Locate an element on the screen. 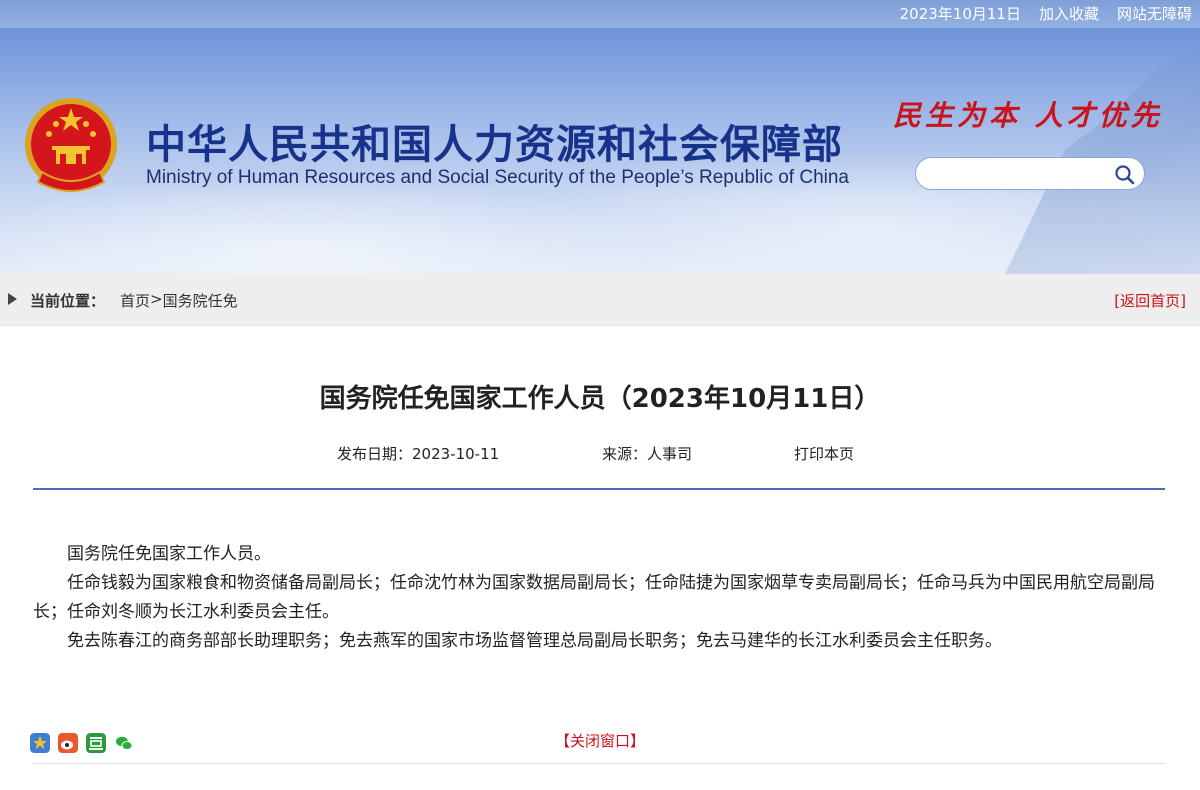 The width and height of the screenshot is (1200, 790). national-emblem-icon is located at coordinates (71, 145).